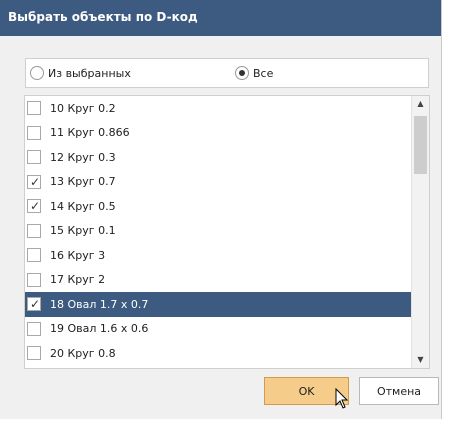  I want to click on radio-label: Все, so click(263, 73).